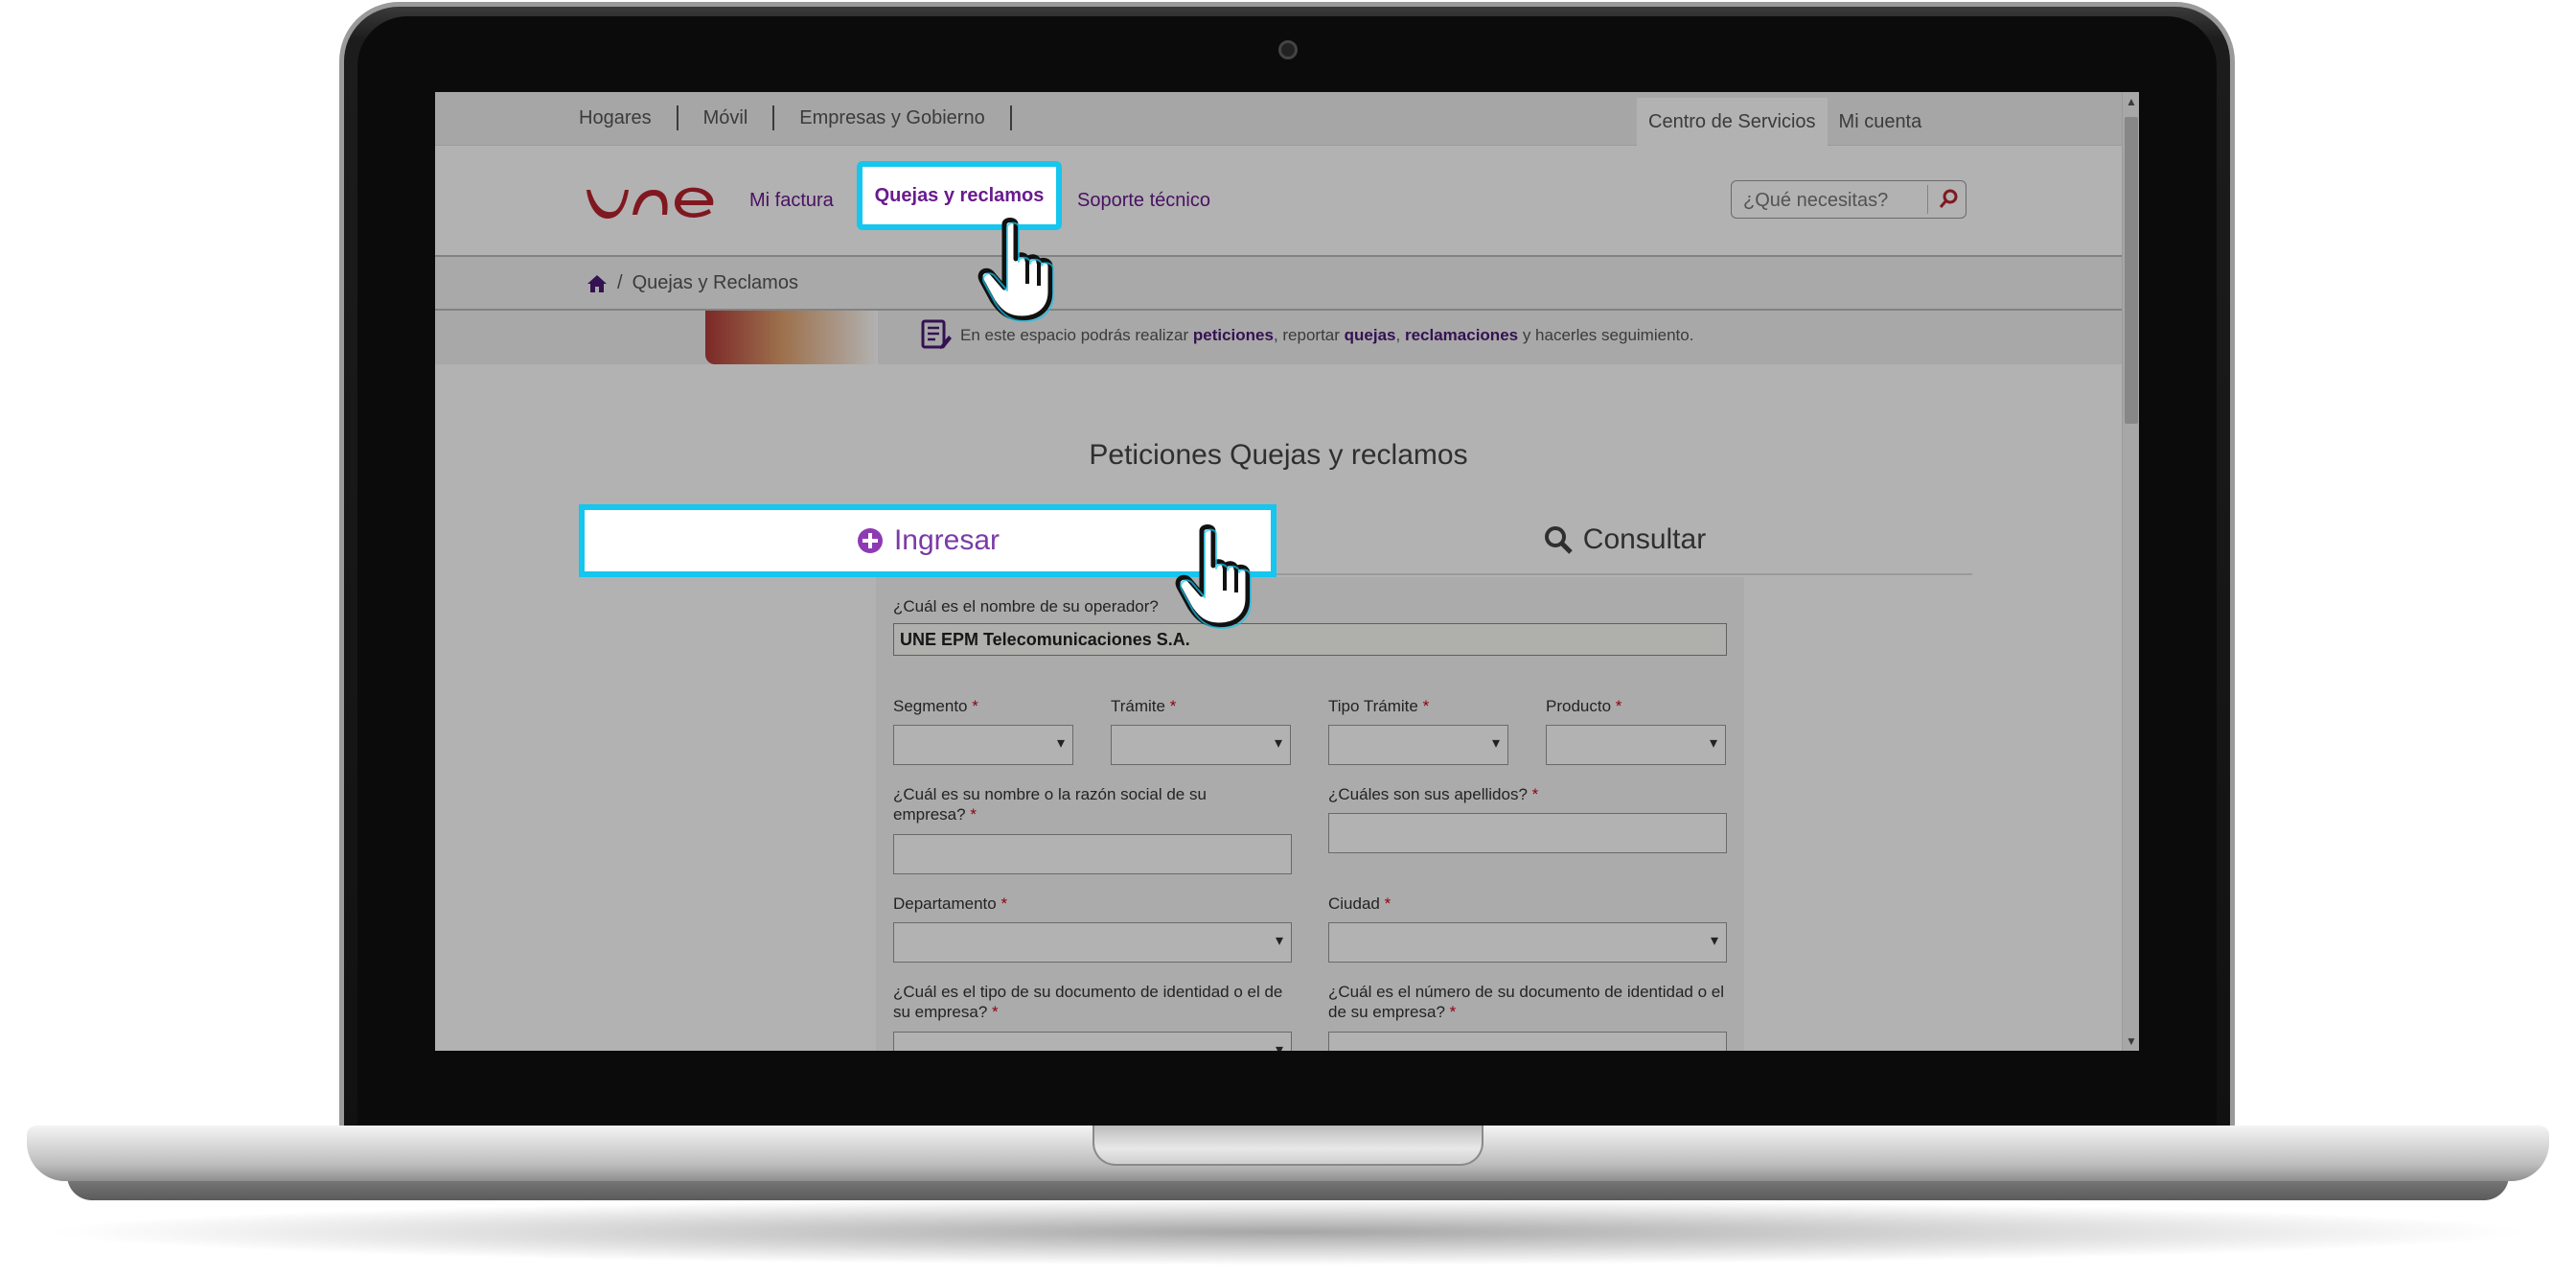  What do you see at coordinates (983, 745) in the screenshot?
I see `segmento-select` at bounding box center [983, 745].